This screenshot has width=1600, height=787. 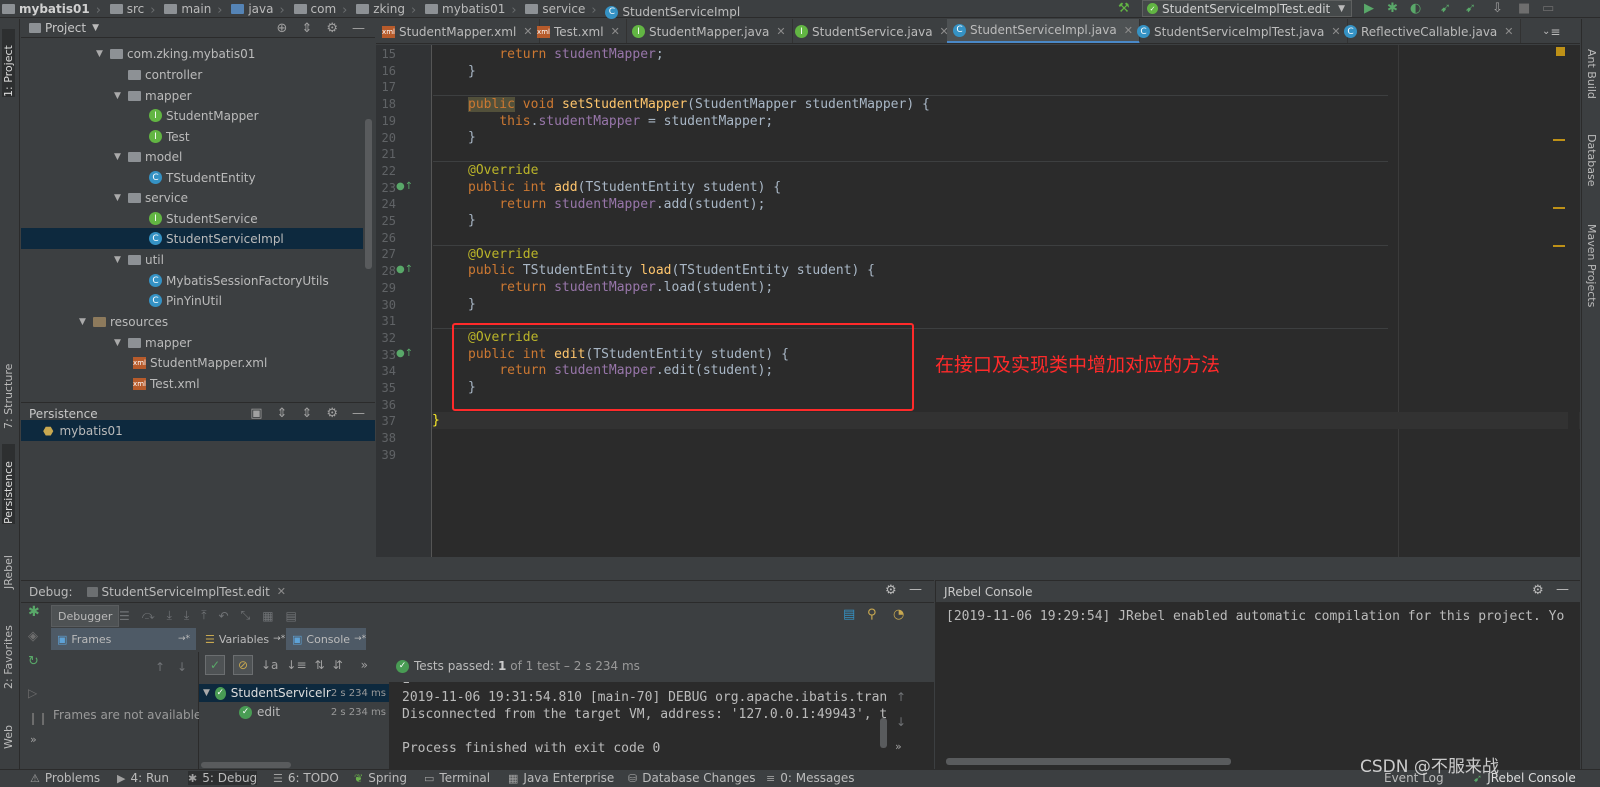 What do you see at coordinates (8, 389) in the screenshot?
I see `tool-tab-structure: 7: Structure` at bounding box center [8, 389].